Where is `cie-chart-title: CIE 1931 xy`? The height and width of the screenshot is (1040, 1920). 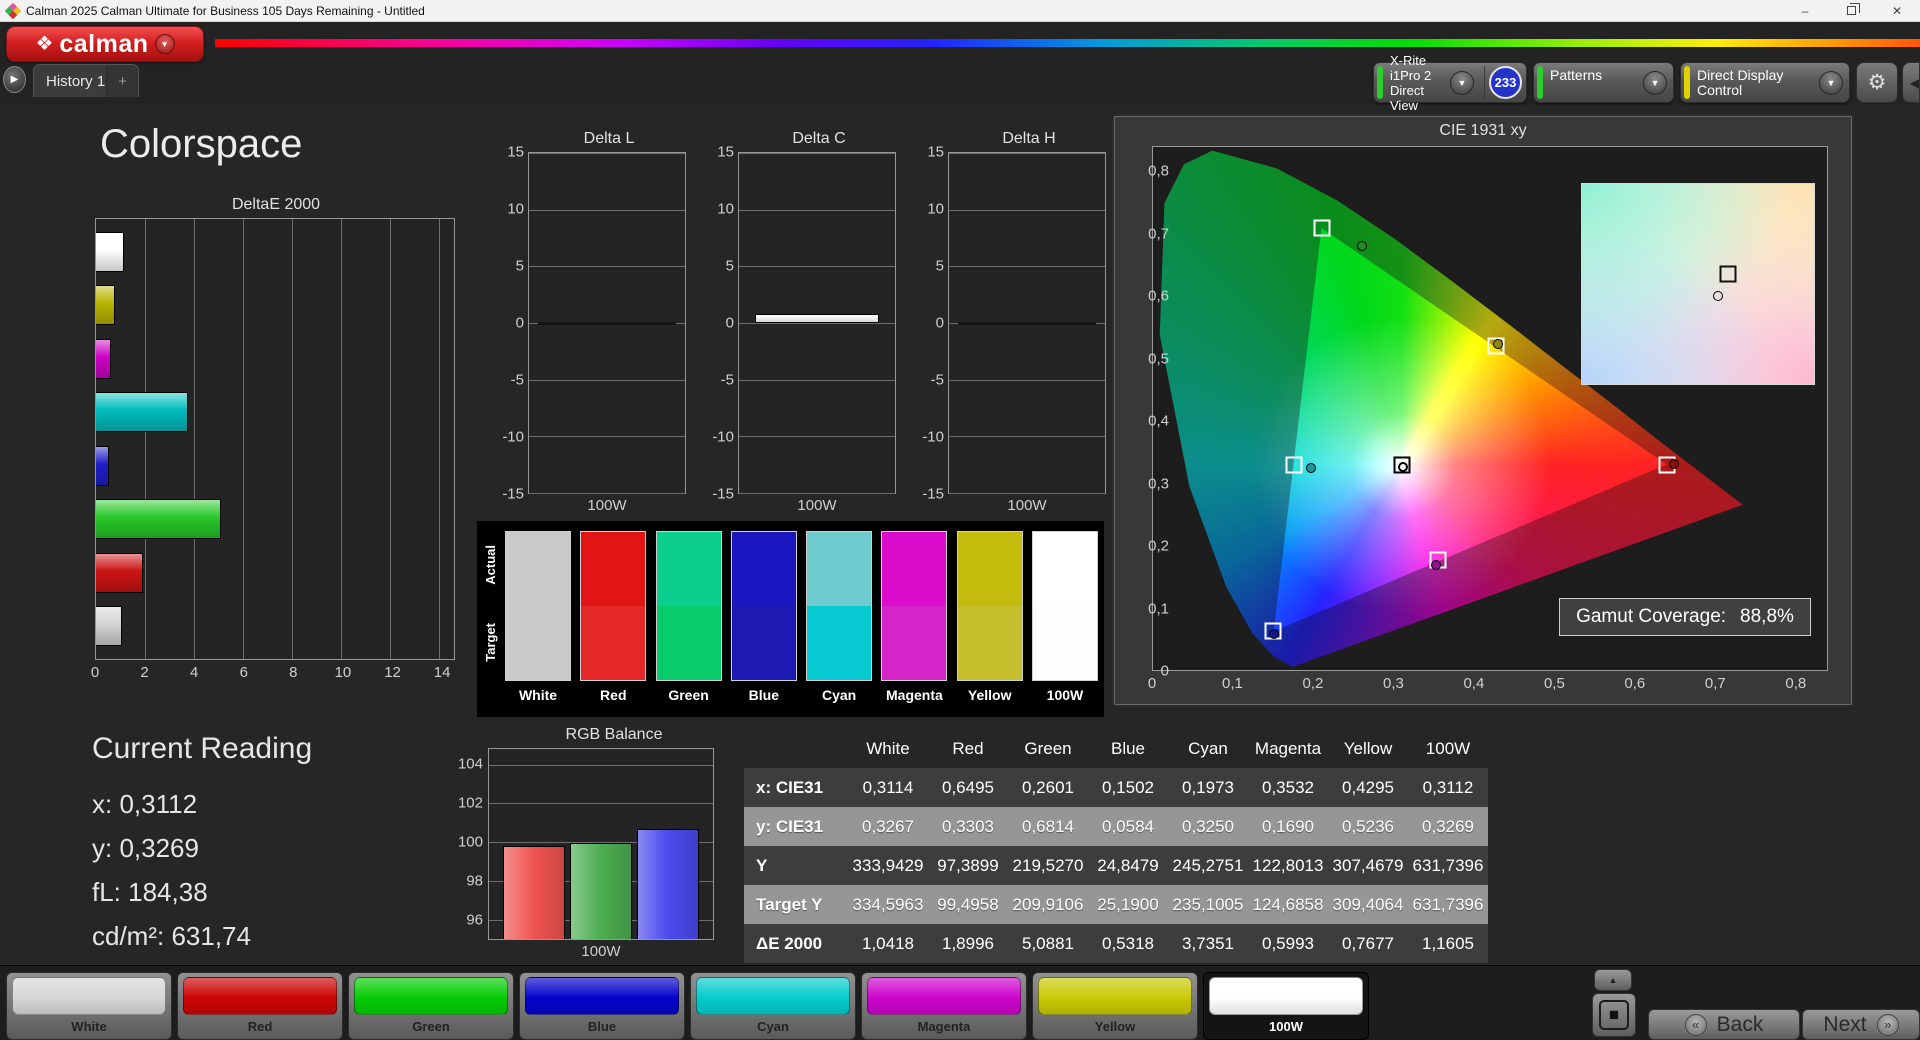 cie-chart-title: CIE 1931 xy is located at coordinates (1483, 130).